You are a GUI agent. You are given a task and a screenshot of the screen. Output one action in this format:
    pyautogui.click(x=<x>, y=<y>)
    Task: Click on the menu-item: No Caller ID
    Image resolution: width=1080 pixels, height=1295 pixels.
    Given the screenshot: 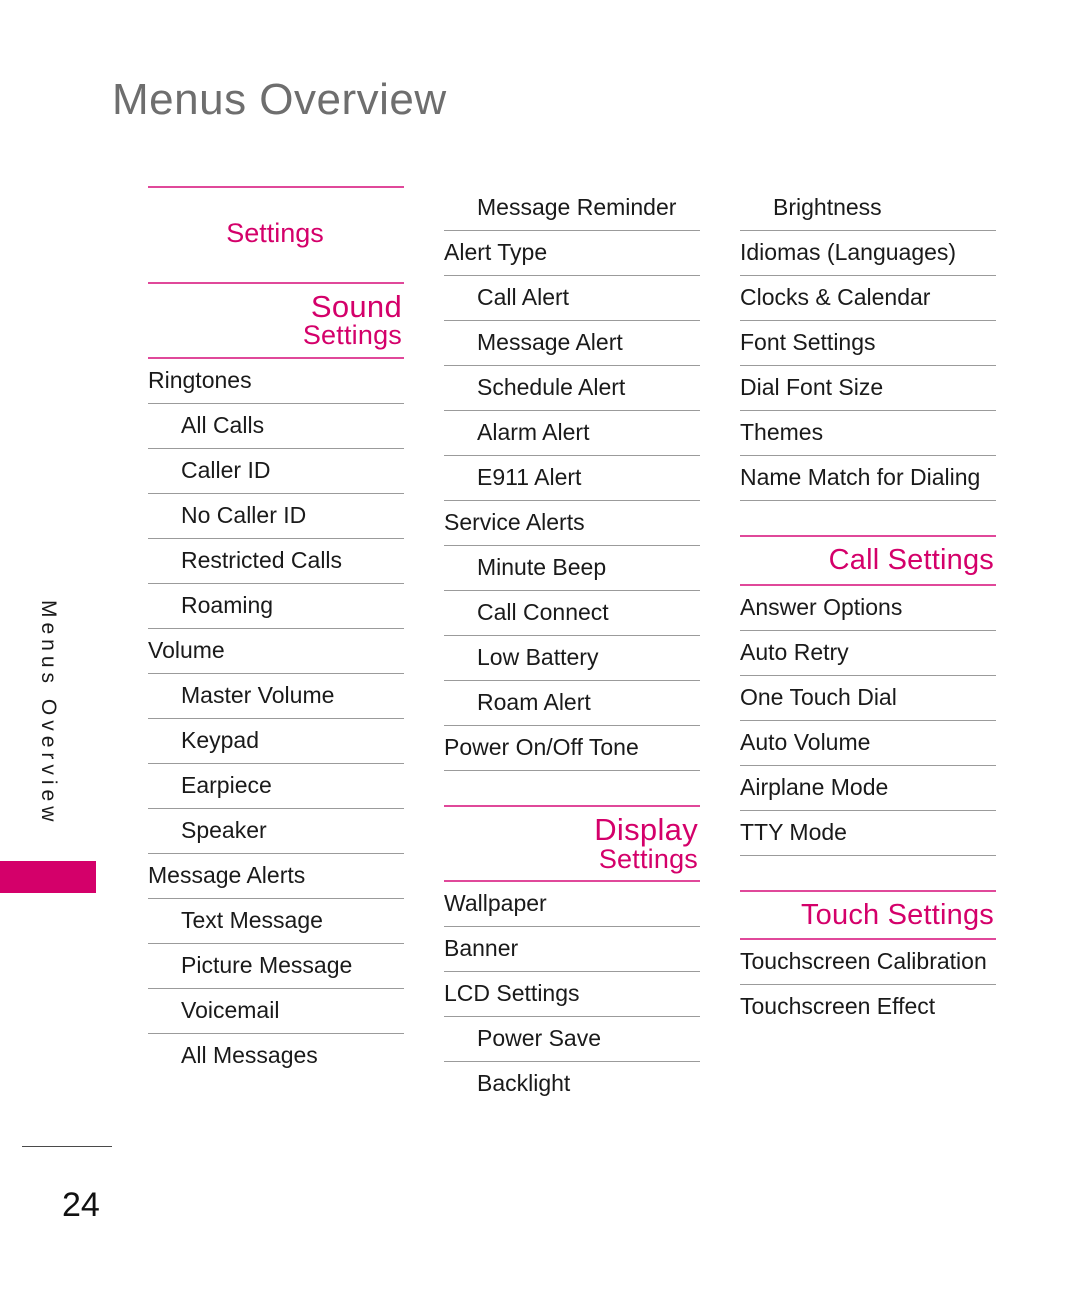 What is the action you would take?
    pyautogui.click(x=276, y=516)
    